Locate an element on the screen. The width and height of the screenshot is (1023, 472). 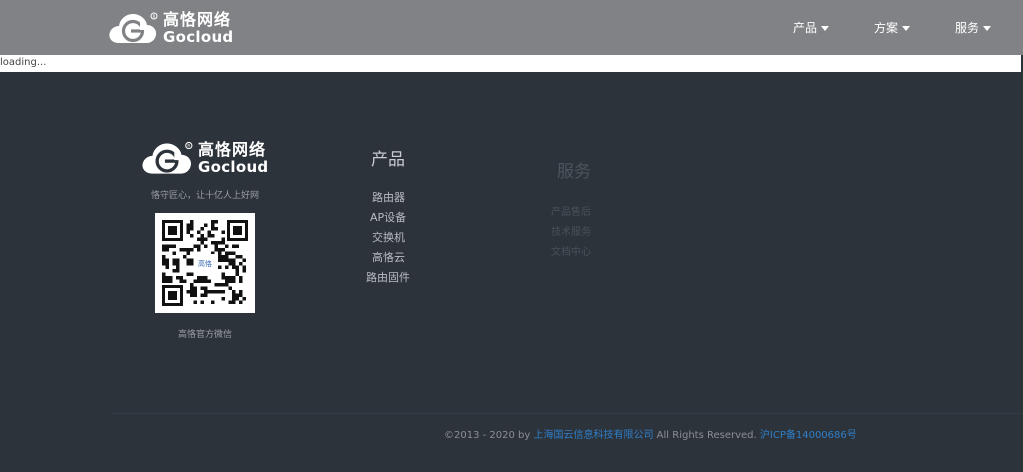
qr-center-label: 高恪 is located at coordinates (205, 263).